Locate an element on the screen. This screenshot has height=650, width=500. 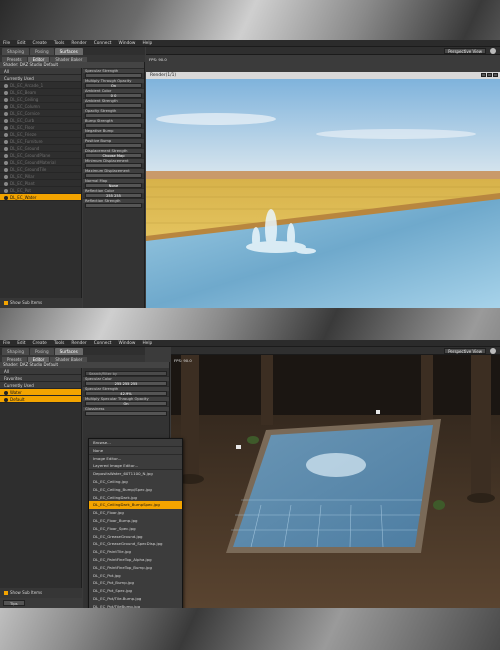
close-icon is located at coordinates (495, 75).